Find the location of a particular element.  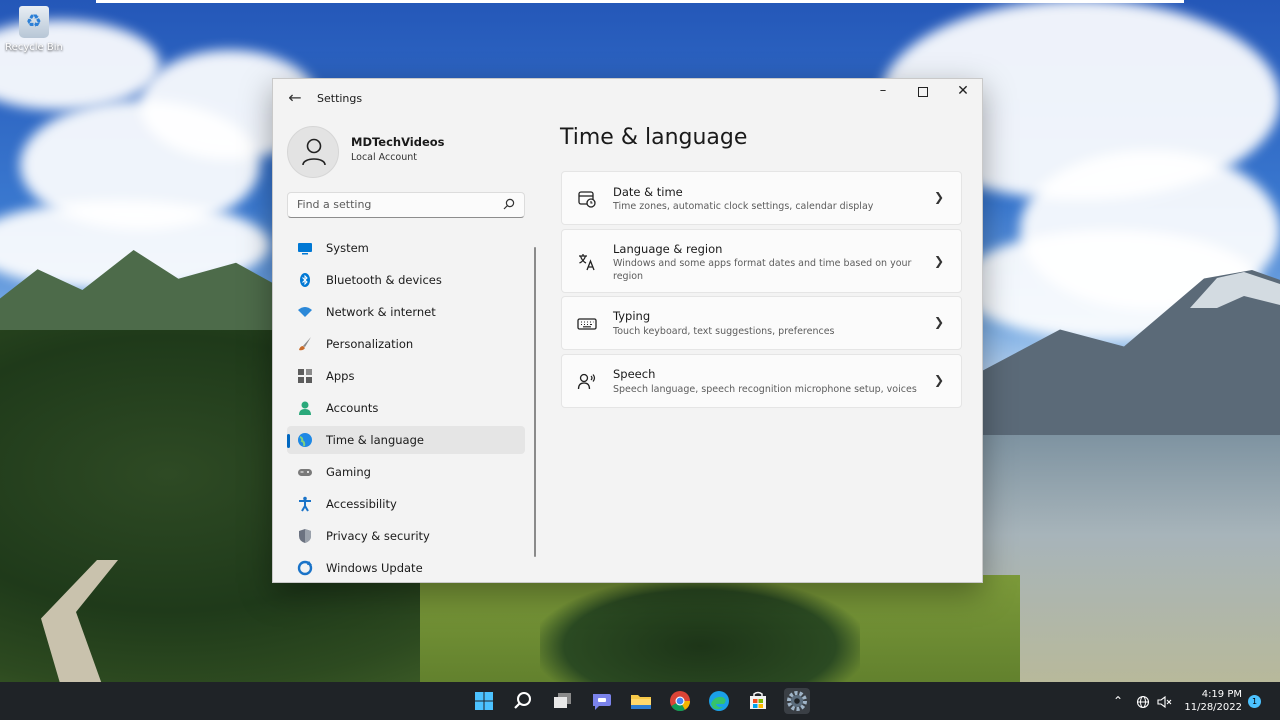

task-view-button is located at coordinates (563, 701).